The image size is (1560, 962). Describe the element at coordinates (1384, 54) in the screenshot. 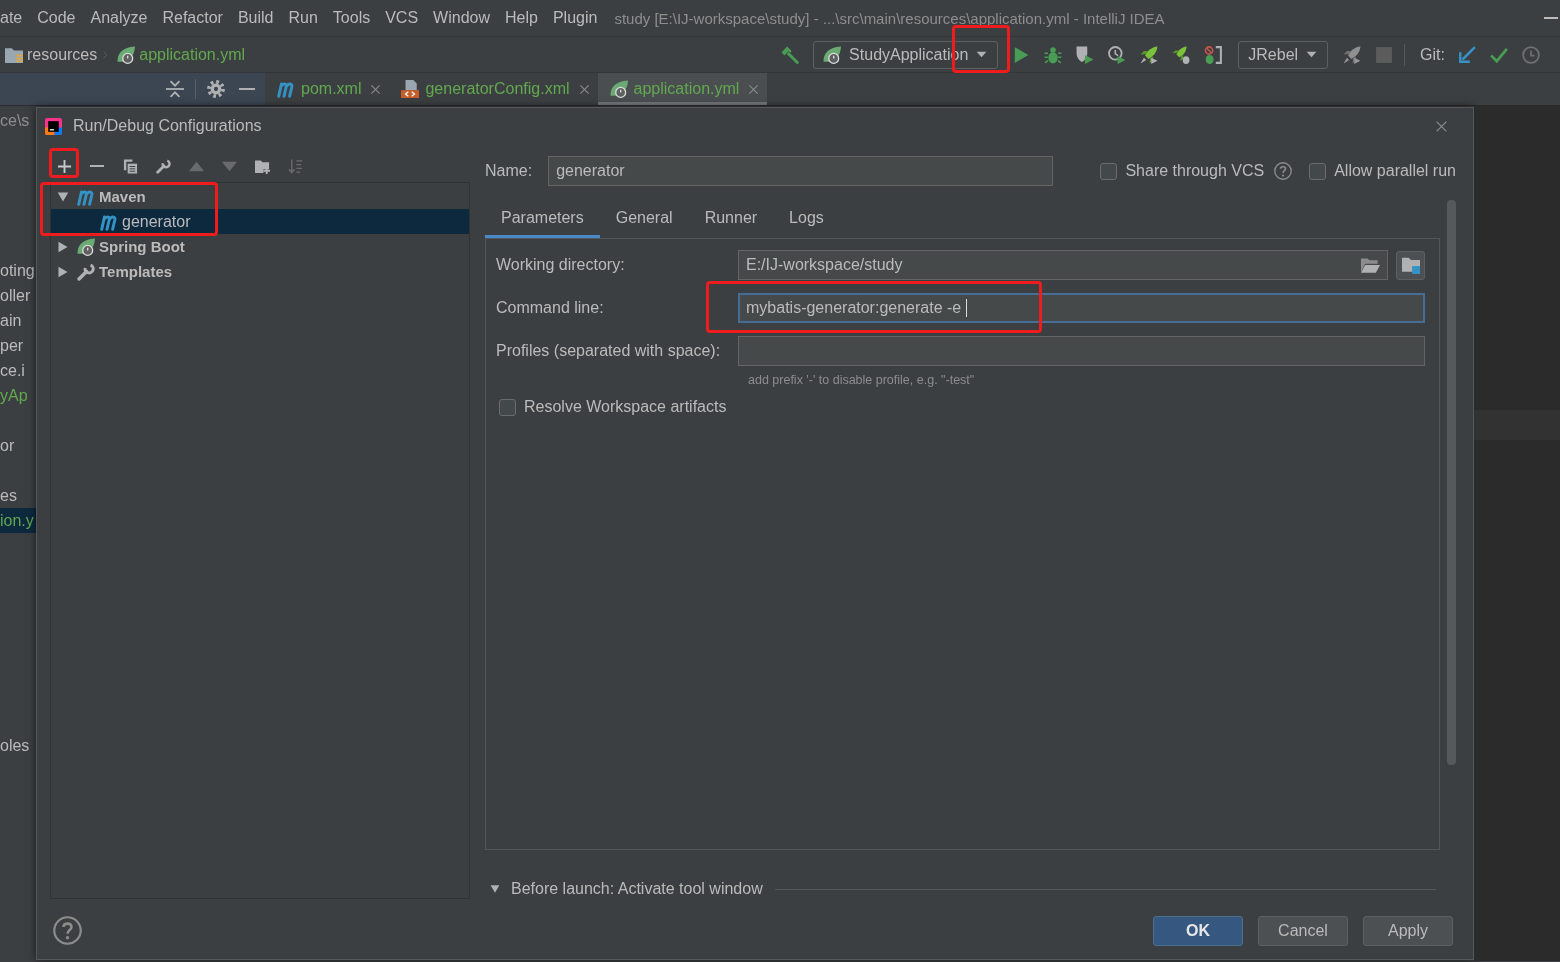

I see `stop-icon` at that location.